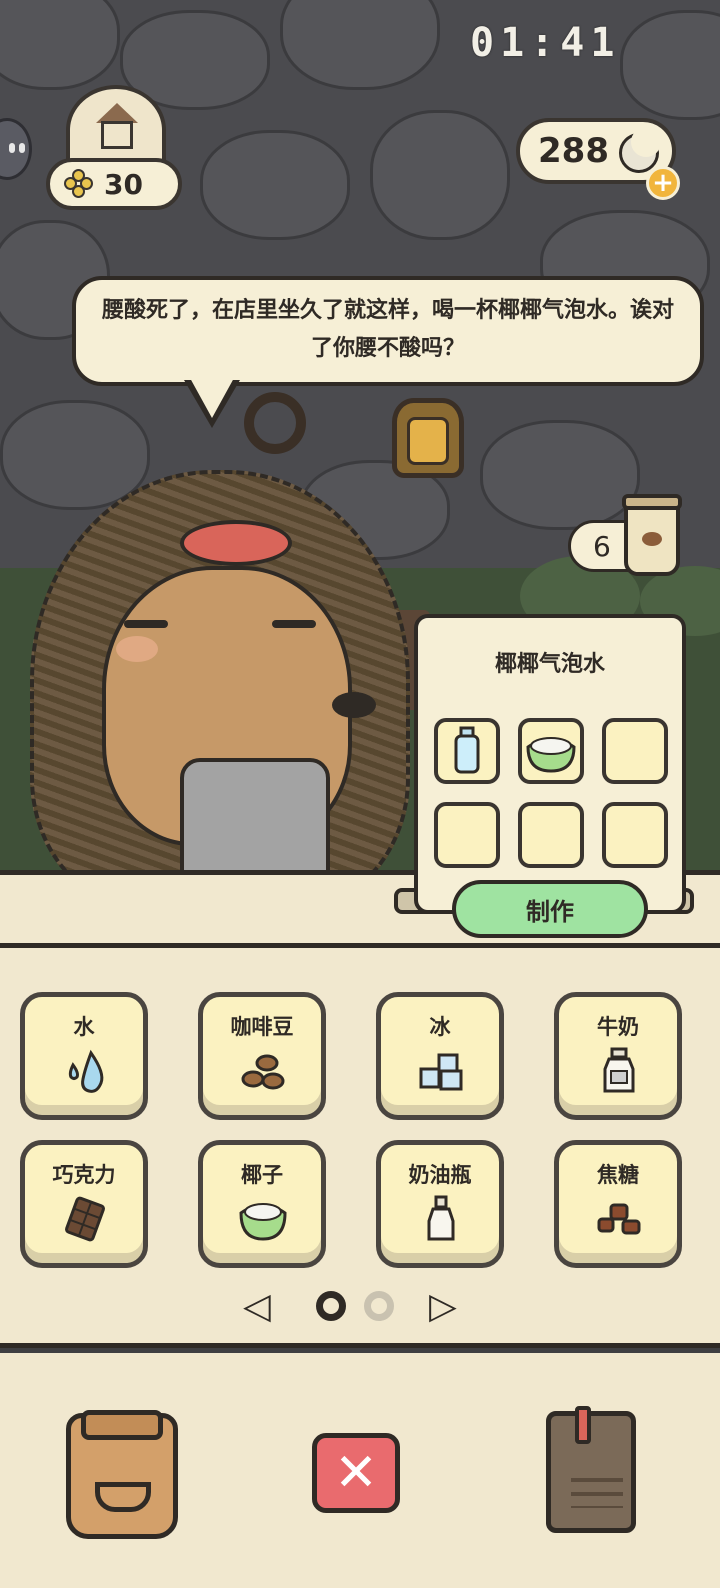 This screenshot has height=1588, width=720. Describe the element at coordinates (262, 1027) in the screenshot. I see `ingredient-label: 咖啡豆` at that location.